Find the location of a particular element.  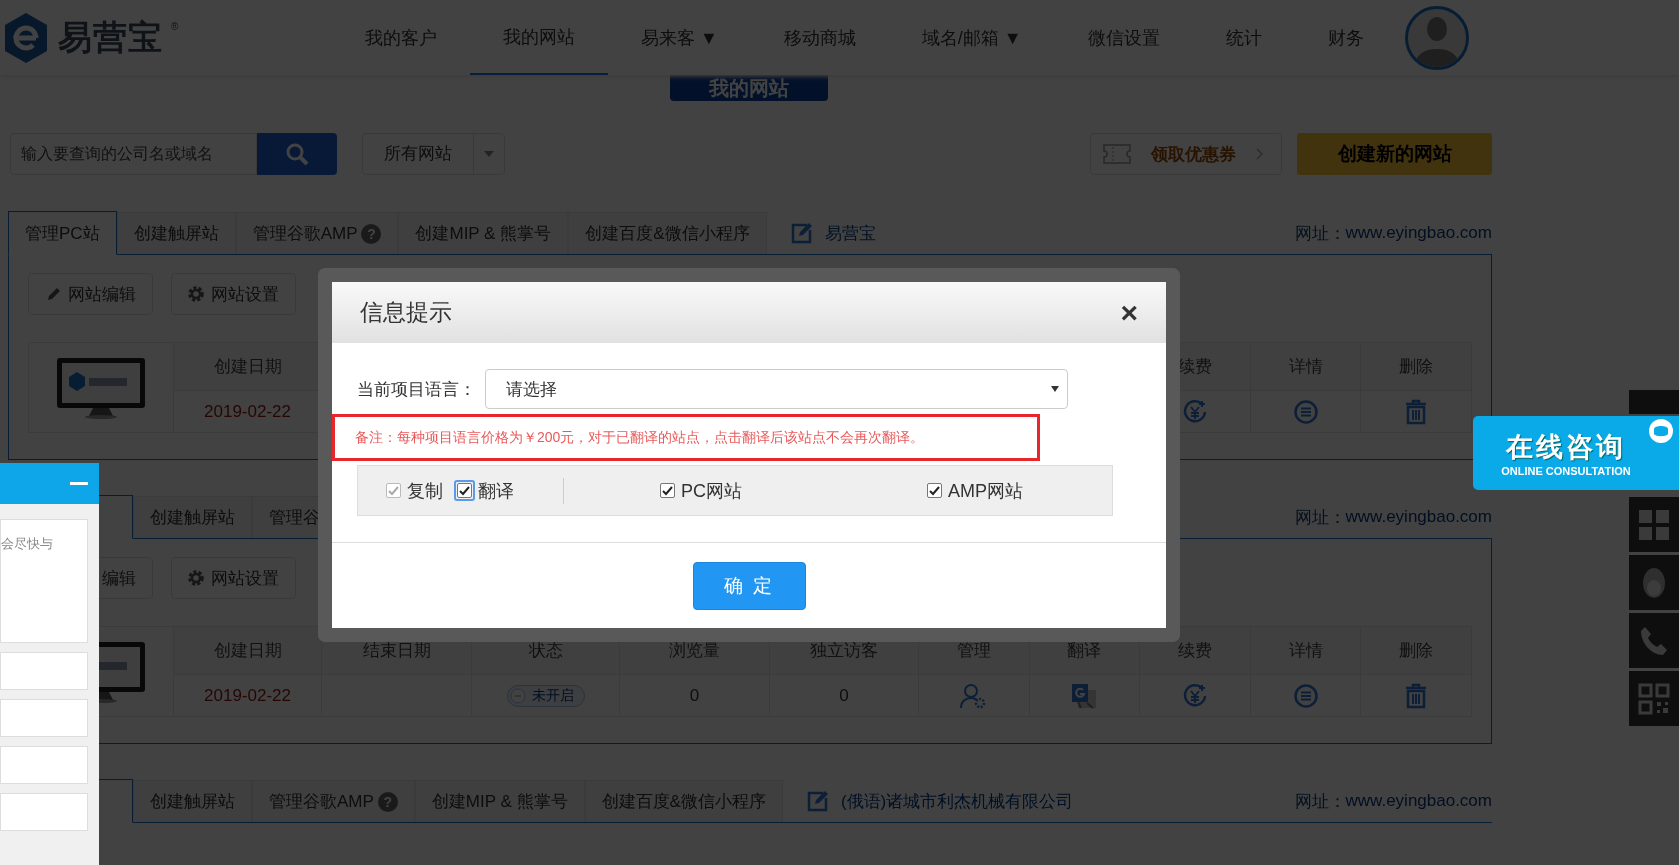

qr-code-icon is located at coordinates (1654, 698).